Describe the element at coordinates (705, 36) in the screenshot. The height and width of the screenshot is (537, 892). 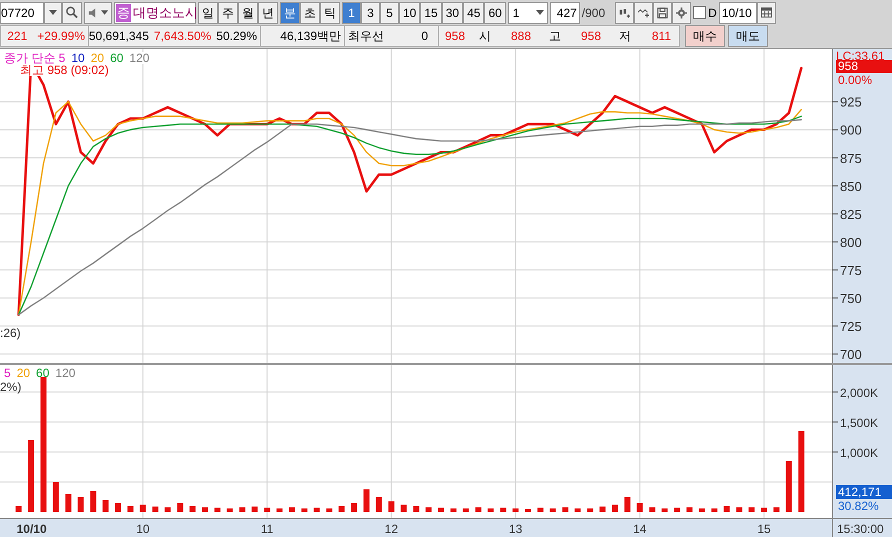
I see `buy-button: 매수` at that location.